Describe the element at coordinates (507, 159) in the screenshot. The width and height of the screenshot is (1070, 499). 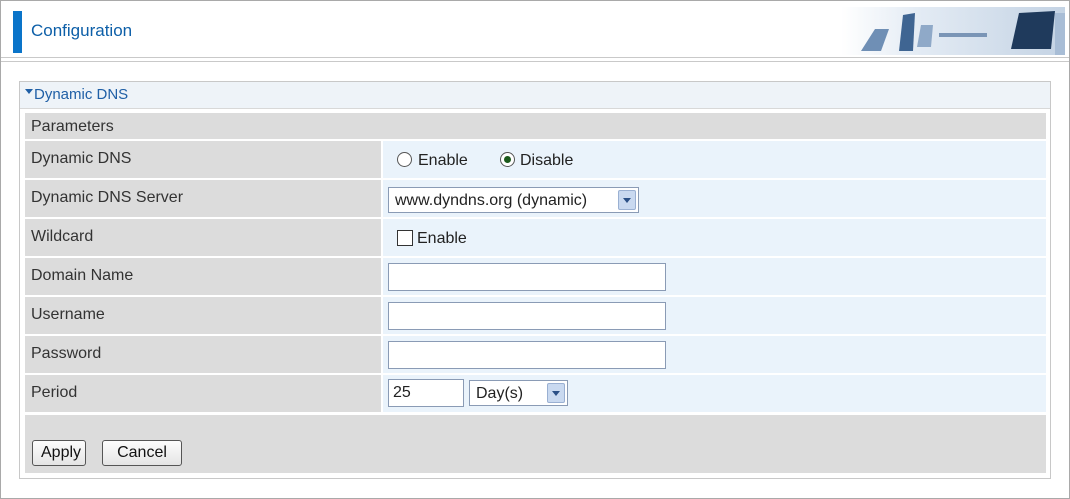
I see `disable-radio` at that location.